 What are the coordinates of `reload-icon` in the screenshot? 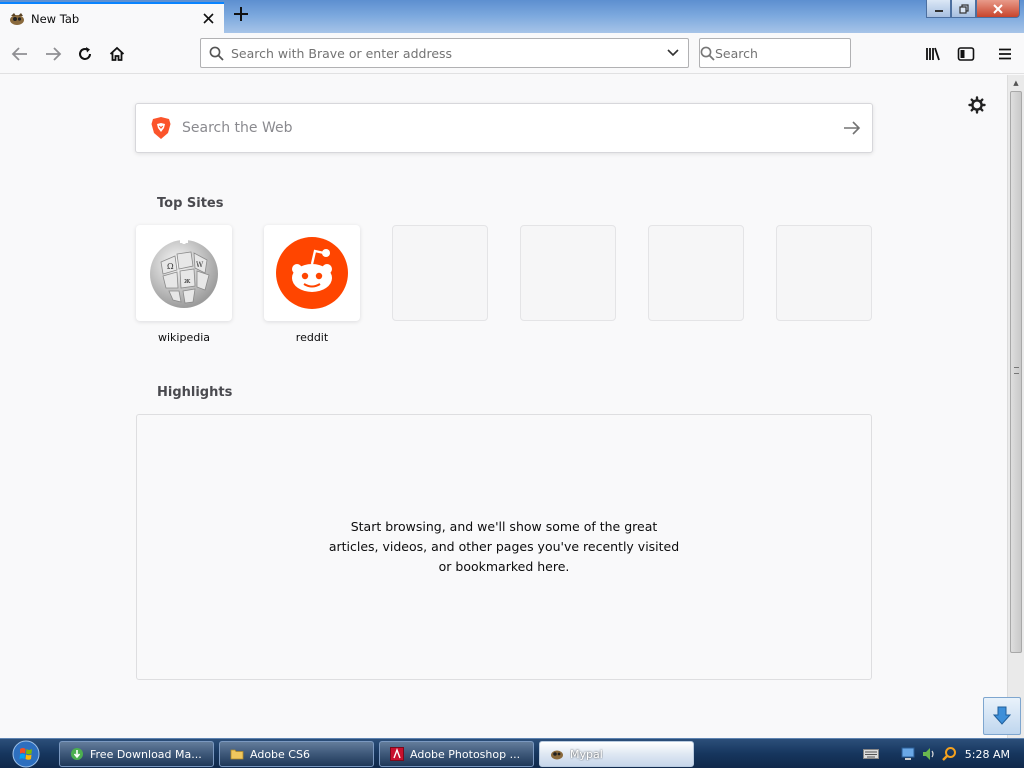 It's located at (85, 53).